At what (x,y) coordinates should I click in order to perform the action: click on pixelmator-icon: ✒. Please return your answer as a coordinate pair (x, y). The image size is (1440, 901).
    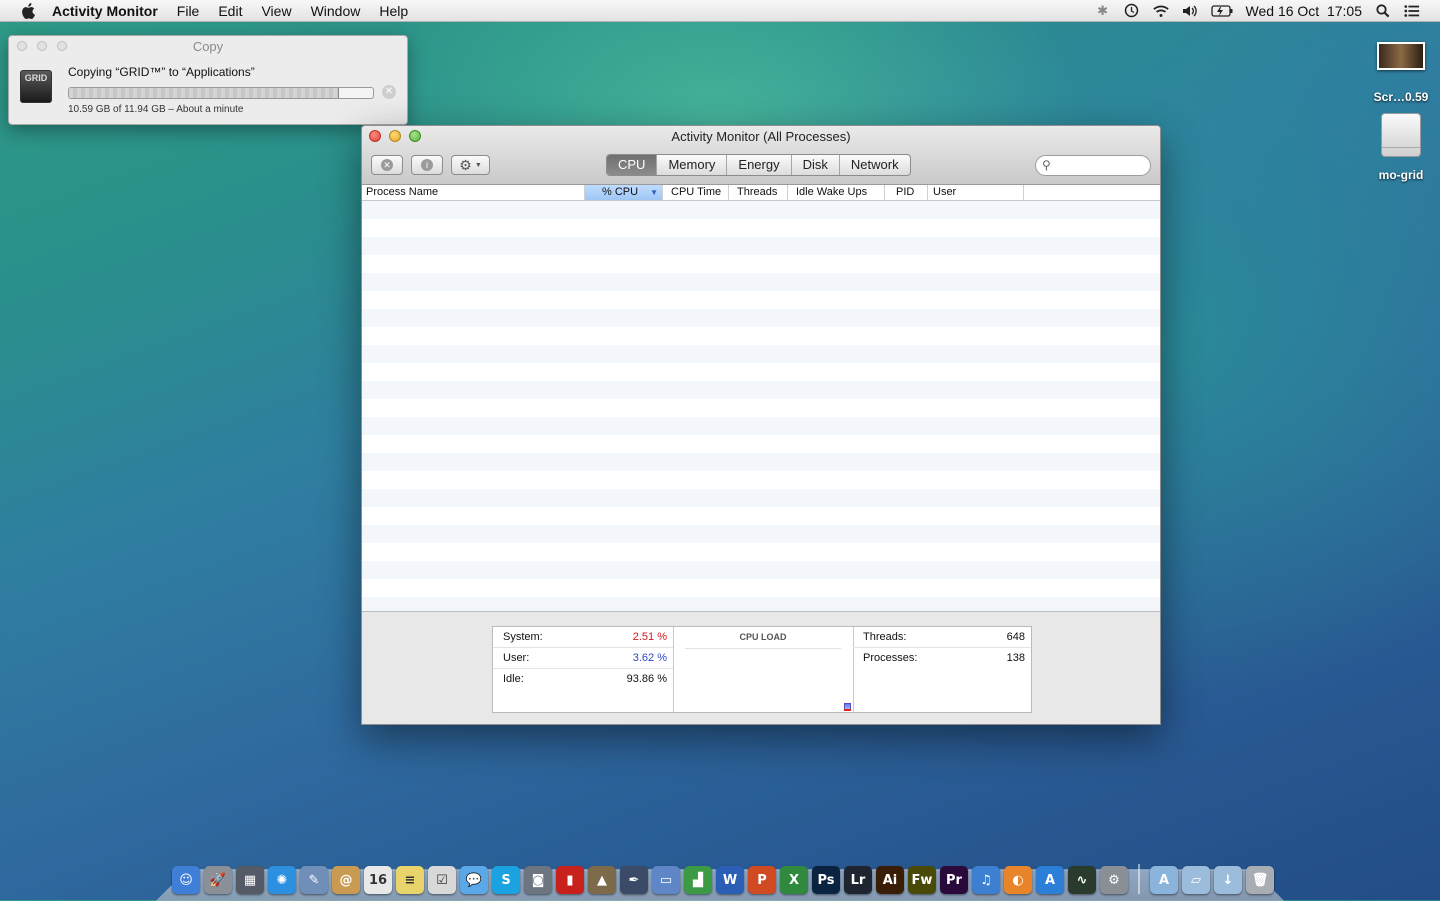
    Looking at the image, I should click on (634, 880).